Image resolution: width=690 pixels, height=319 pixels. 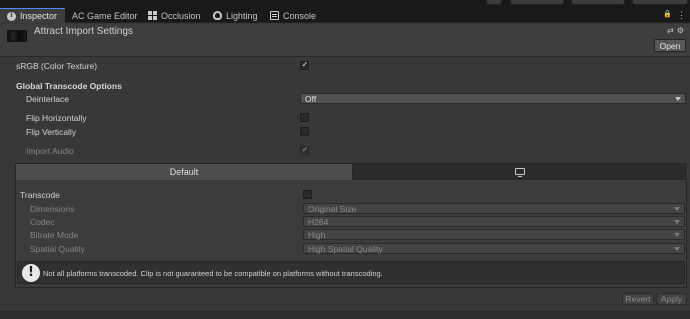 What do you see at coordinates (304, 117) in the screenshot?
I see `flip-h-checkbox` at bounding box center [304, 117].